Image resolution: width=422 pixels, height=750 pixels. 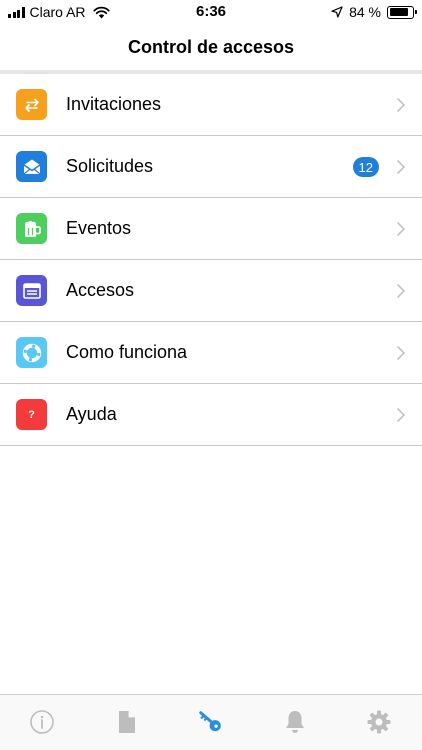 I want to click on lifebuoy-icon, so click(x=31, y=352).